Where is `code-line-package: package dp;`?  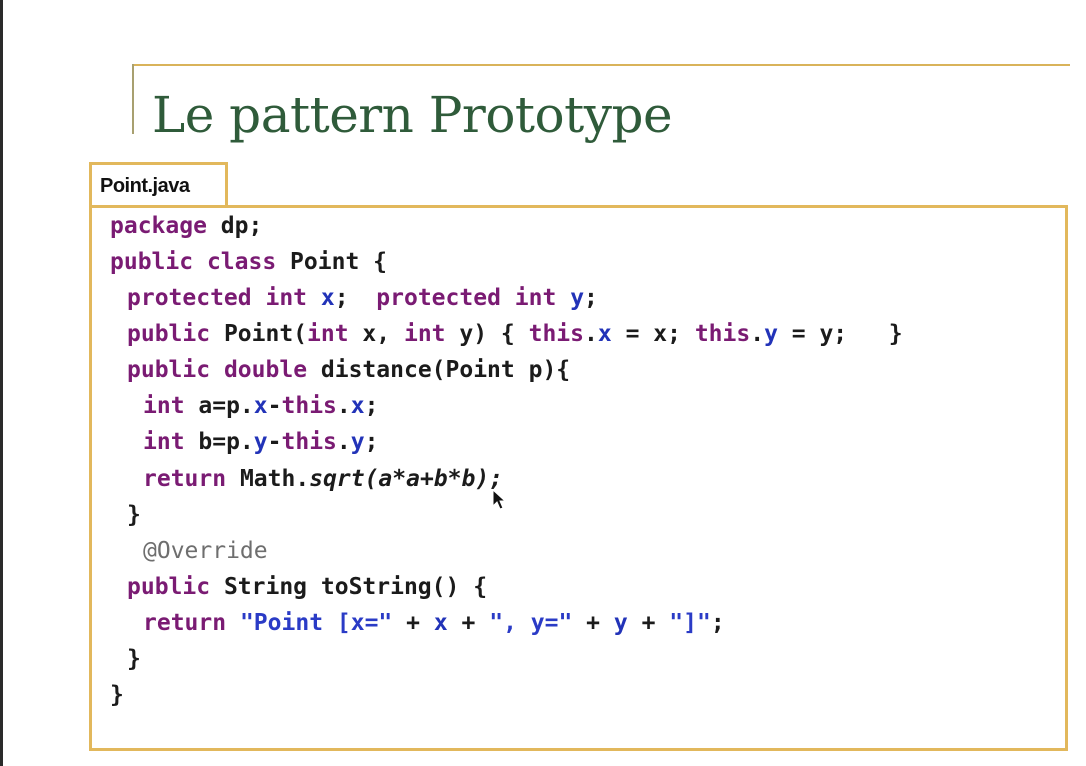
code-line-package: package dp; is located at coordinates (186, 226).